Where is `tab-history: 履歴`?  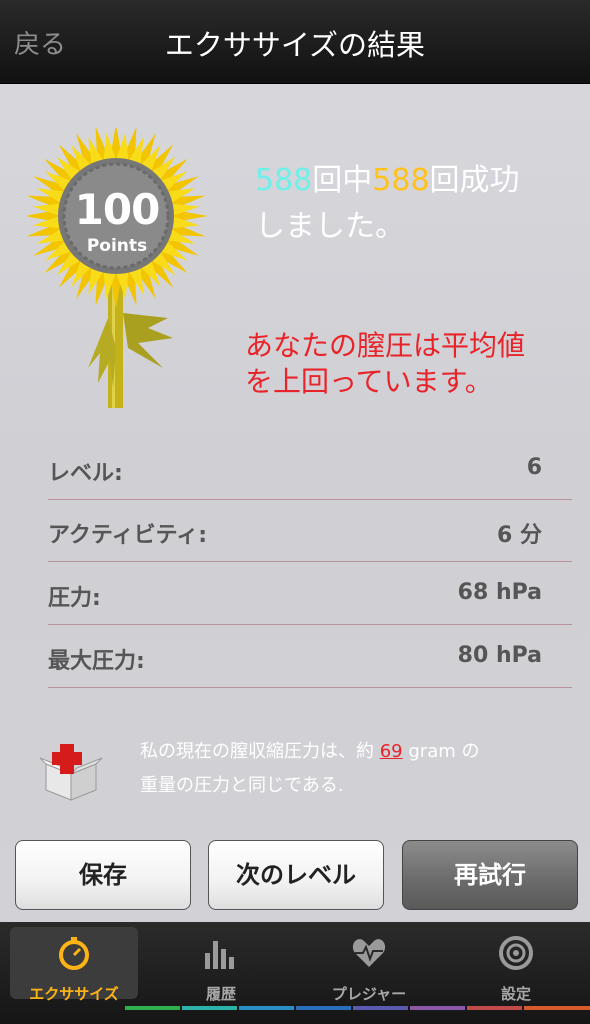
tab-history: 履歴 is located at coordinates (221, 965).